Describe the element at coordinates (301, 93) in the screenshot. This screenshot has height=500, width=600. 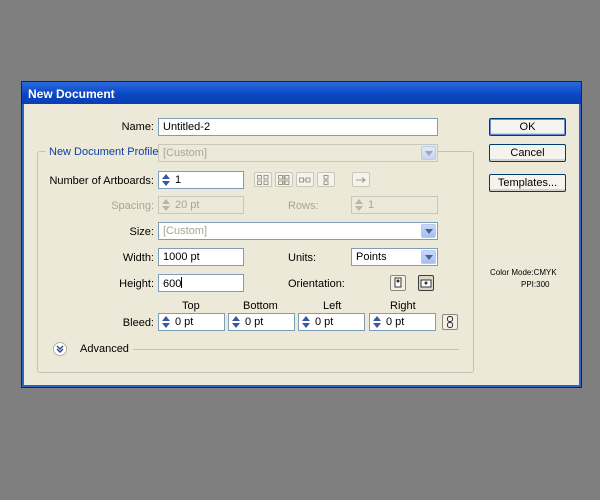
I see `dialog-title: New Document` at that location.